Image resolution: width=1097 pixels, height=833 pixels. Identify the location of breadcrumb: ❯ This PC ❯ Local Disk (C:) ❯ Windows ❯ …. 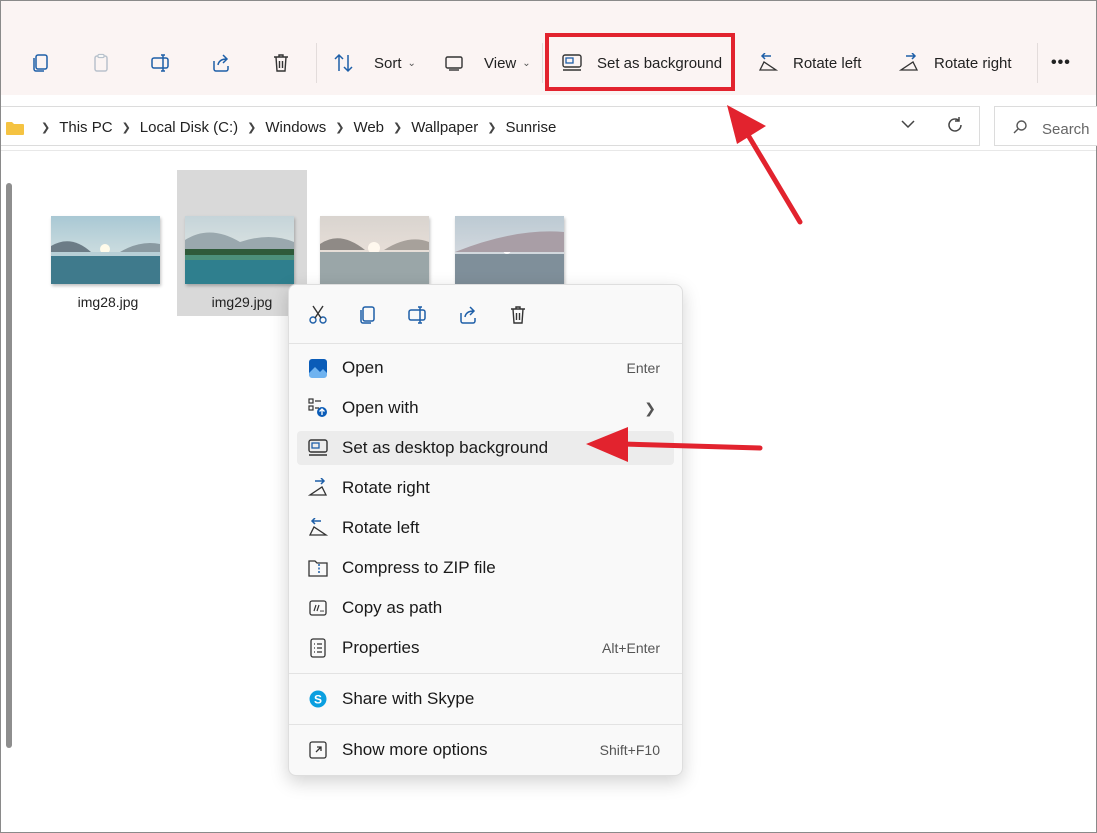
(281, 127).